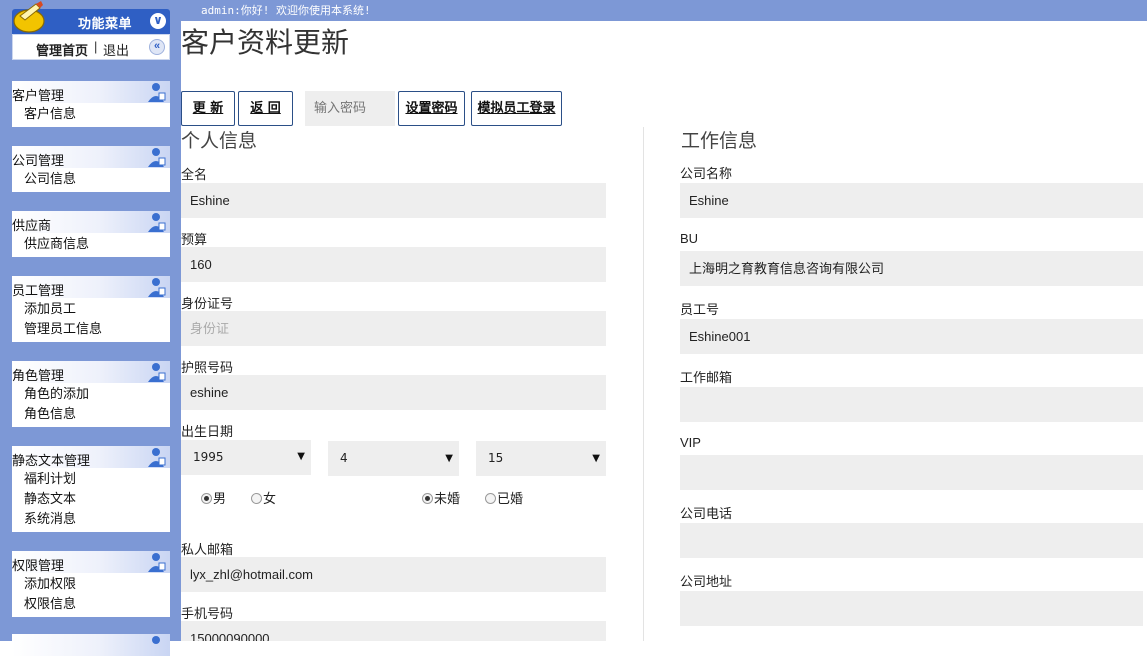 The height and width of the screenshot is (656, 1147). Describe the element at coordinates (393, 328) in the screenshot. I see `id-number-field: 身份证` at that location.